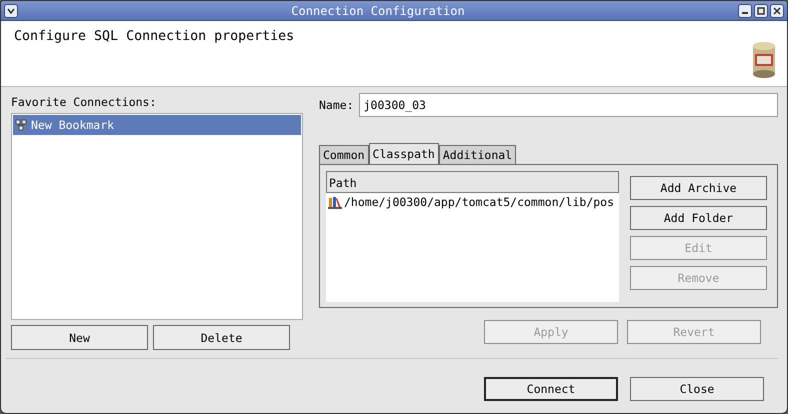 The height and width of the screenshot is (414, 788). What do you see at coordinates (21, 125) in the screenshot?
I see `network-icon` at bounding box center [21, 125].